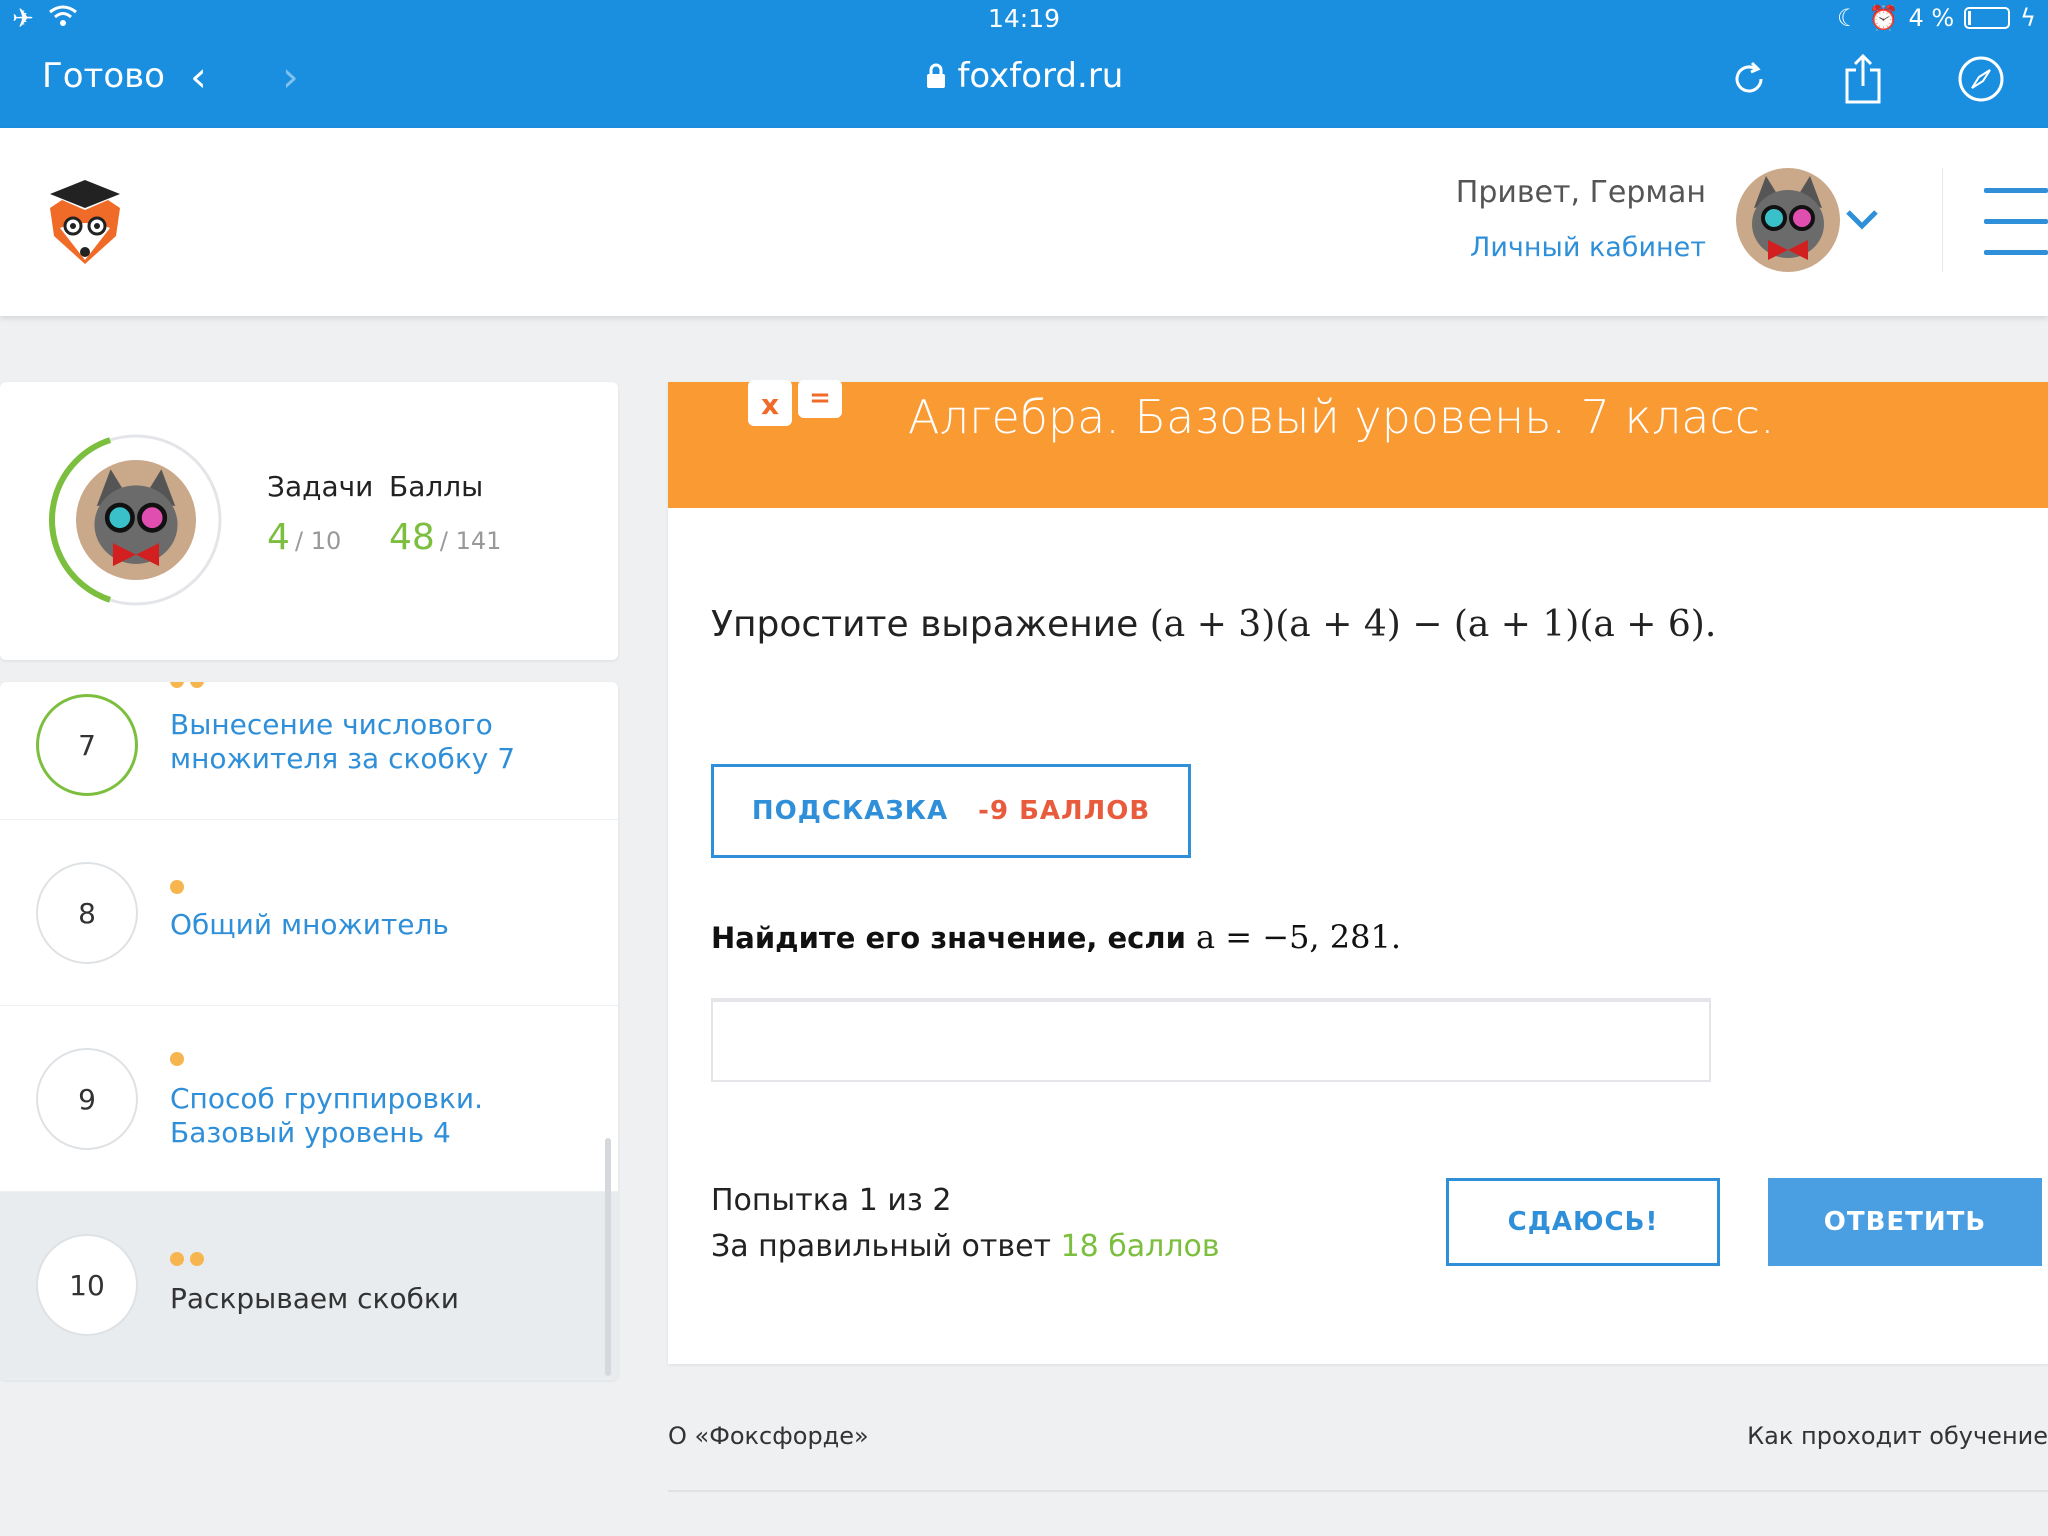 The height and width of the screenshot is (1536, 2048). What do you see at coordinates (768, 1436) in the screenshot?
I see `footer-about-link: О «Фоксфорде»` at bounding box center [768, 1436].